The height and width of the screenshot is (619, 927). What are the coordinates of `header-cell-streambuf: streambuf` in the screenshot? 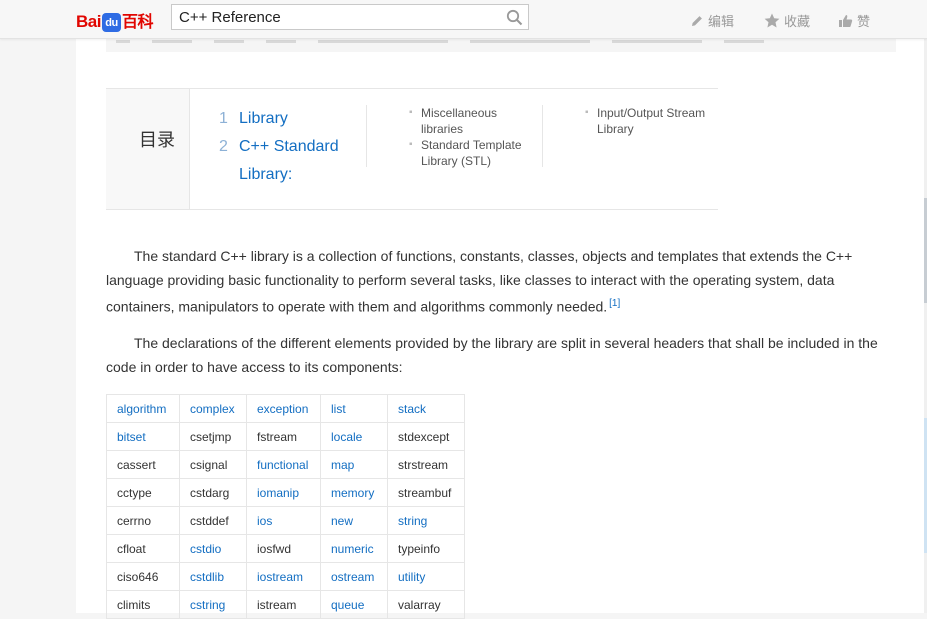 It's located at (426, 492).